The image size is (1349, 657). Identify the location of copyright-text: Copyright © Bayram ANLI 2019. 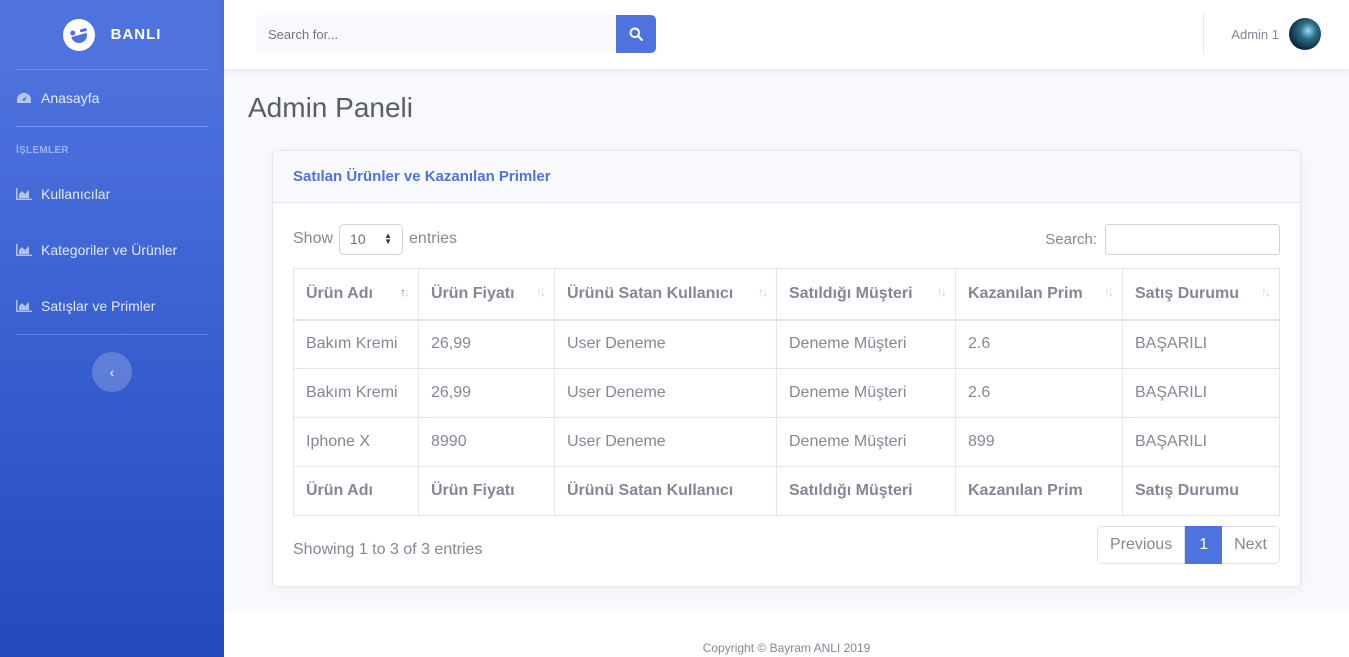
(786, 648).